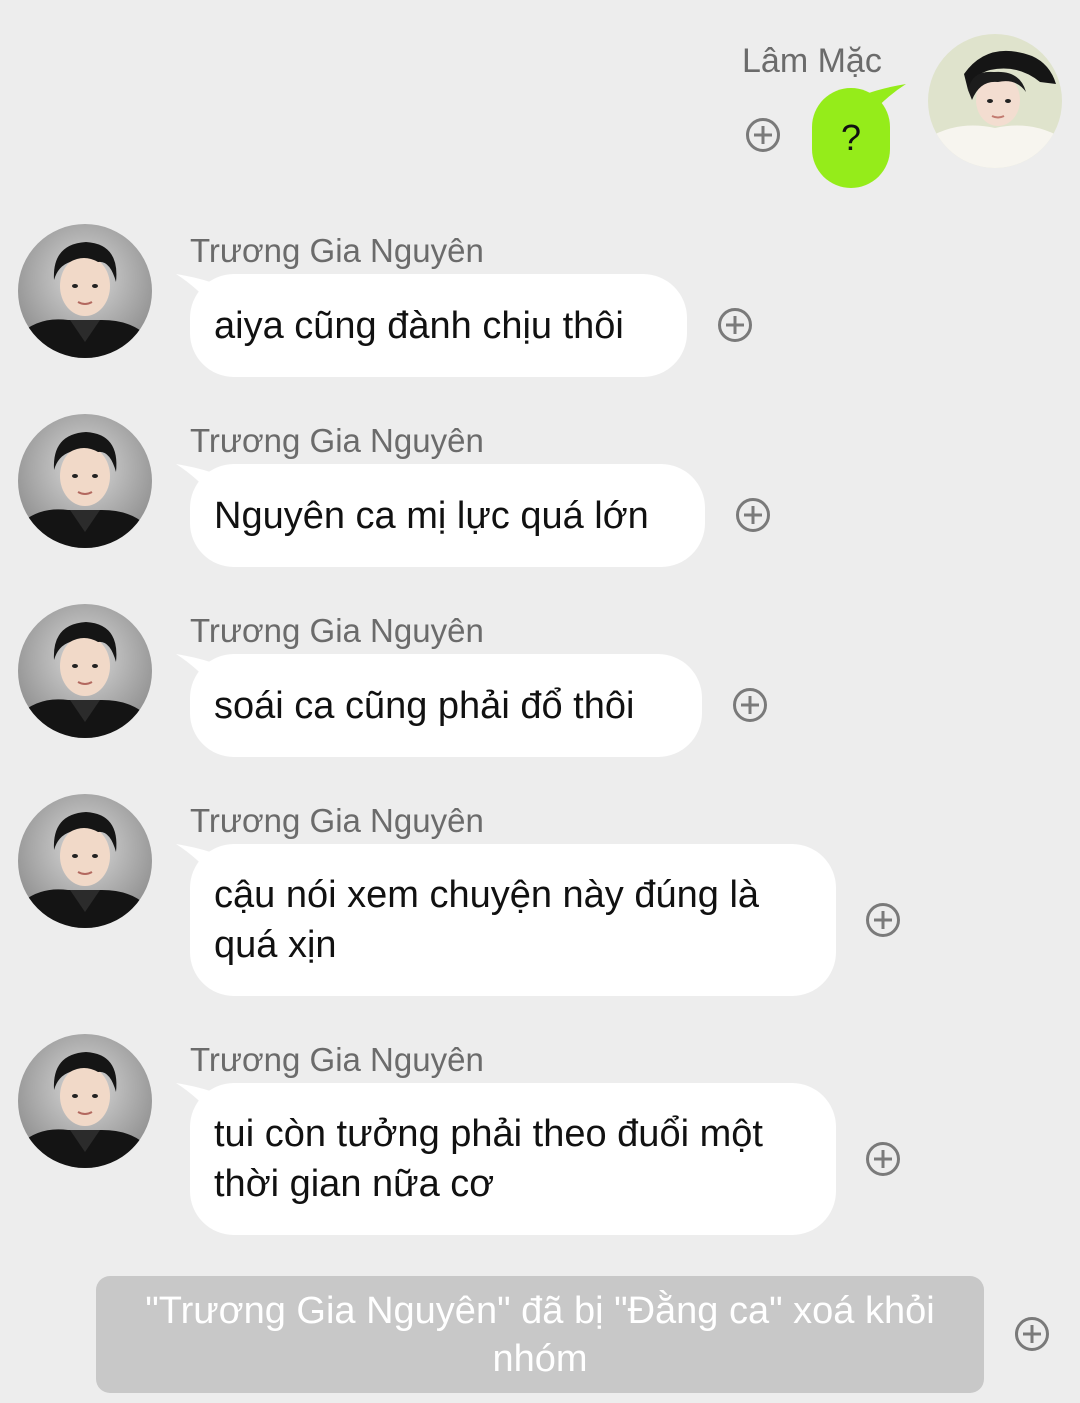 This screenshot has width=1080, height=1403. I want to click on my-message-bubble: ?, so click(851, 138).